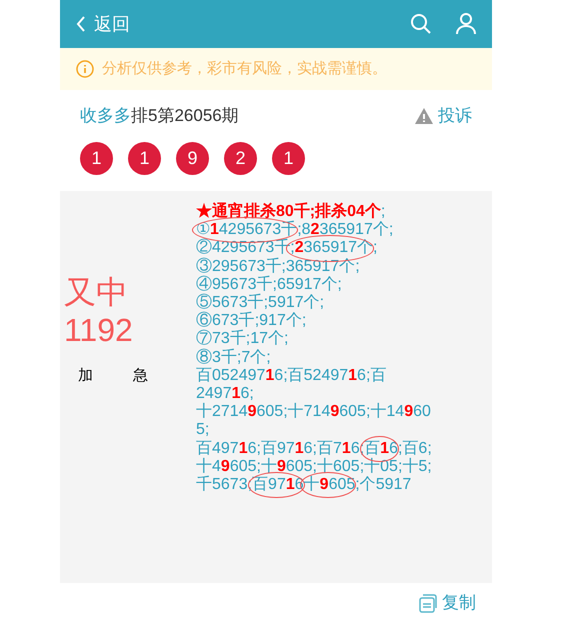 The image size is (565, 618). Describe the element at coordinates (424, 116) in the screenshot. I see `warning-icon` at that location.